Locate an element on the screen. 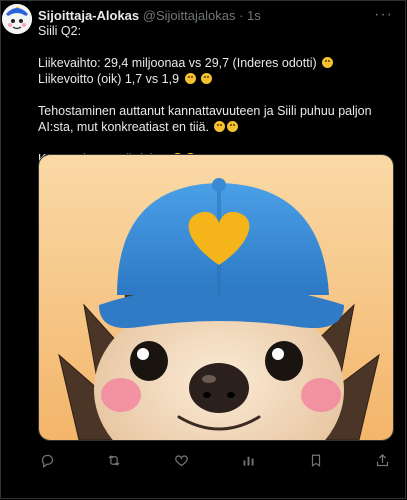  views-icon is located at coordinates (249, 460).